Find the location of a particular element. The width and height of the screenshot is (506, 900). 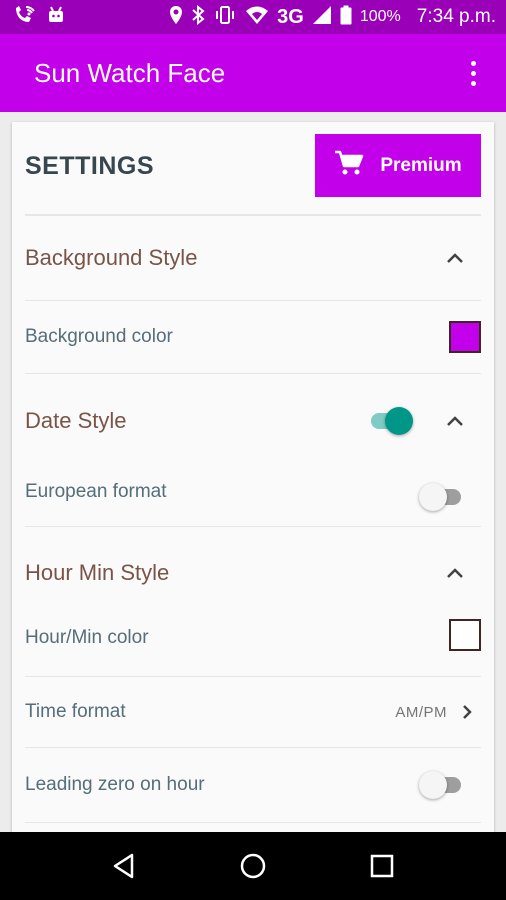

wifi-icon is located at coordinates (257, 17).